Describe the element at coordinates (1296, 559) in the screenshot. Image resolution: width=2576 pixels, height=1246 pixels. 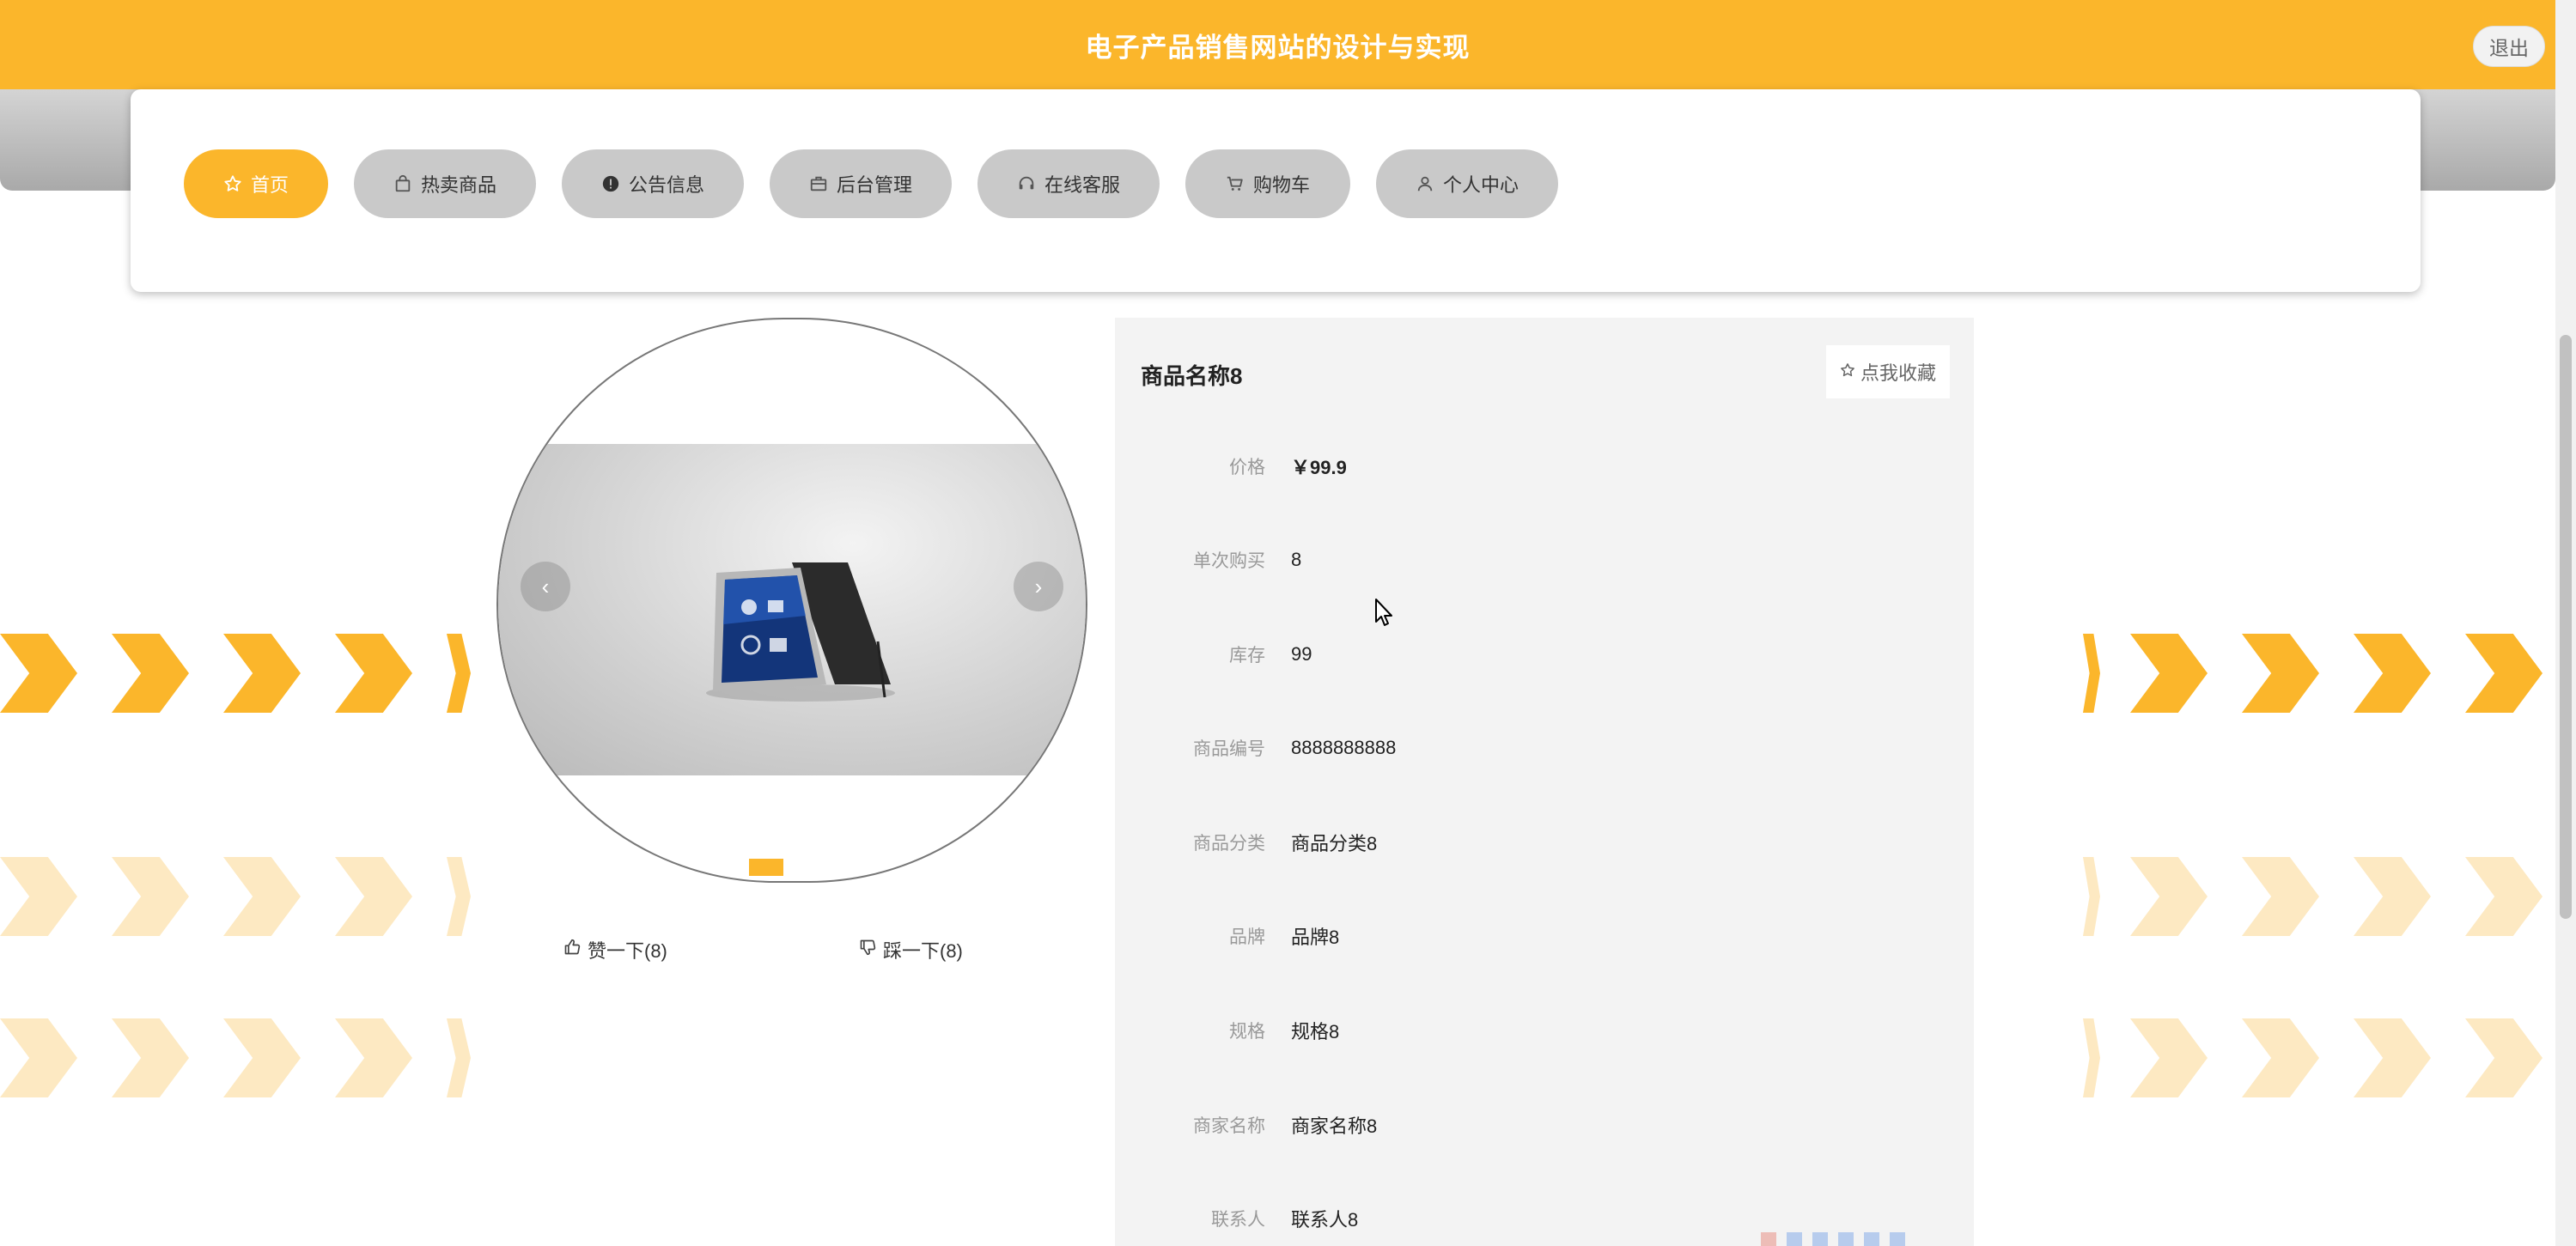
I see `field-value: 8` at that location.